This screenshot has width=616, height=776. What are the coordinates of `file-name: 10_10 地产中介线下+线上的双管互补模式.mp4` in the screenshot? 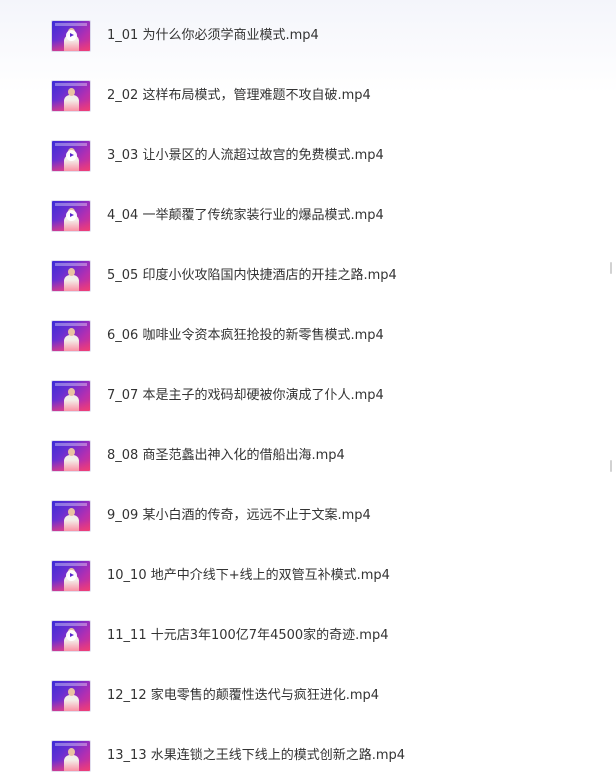 It's located at (248, 575).